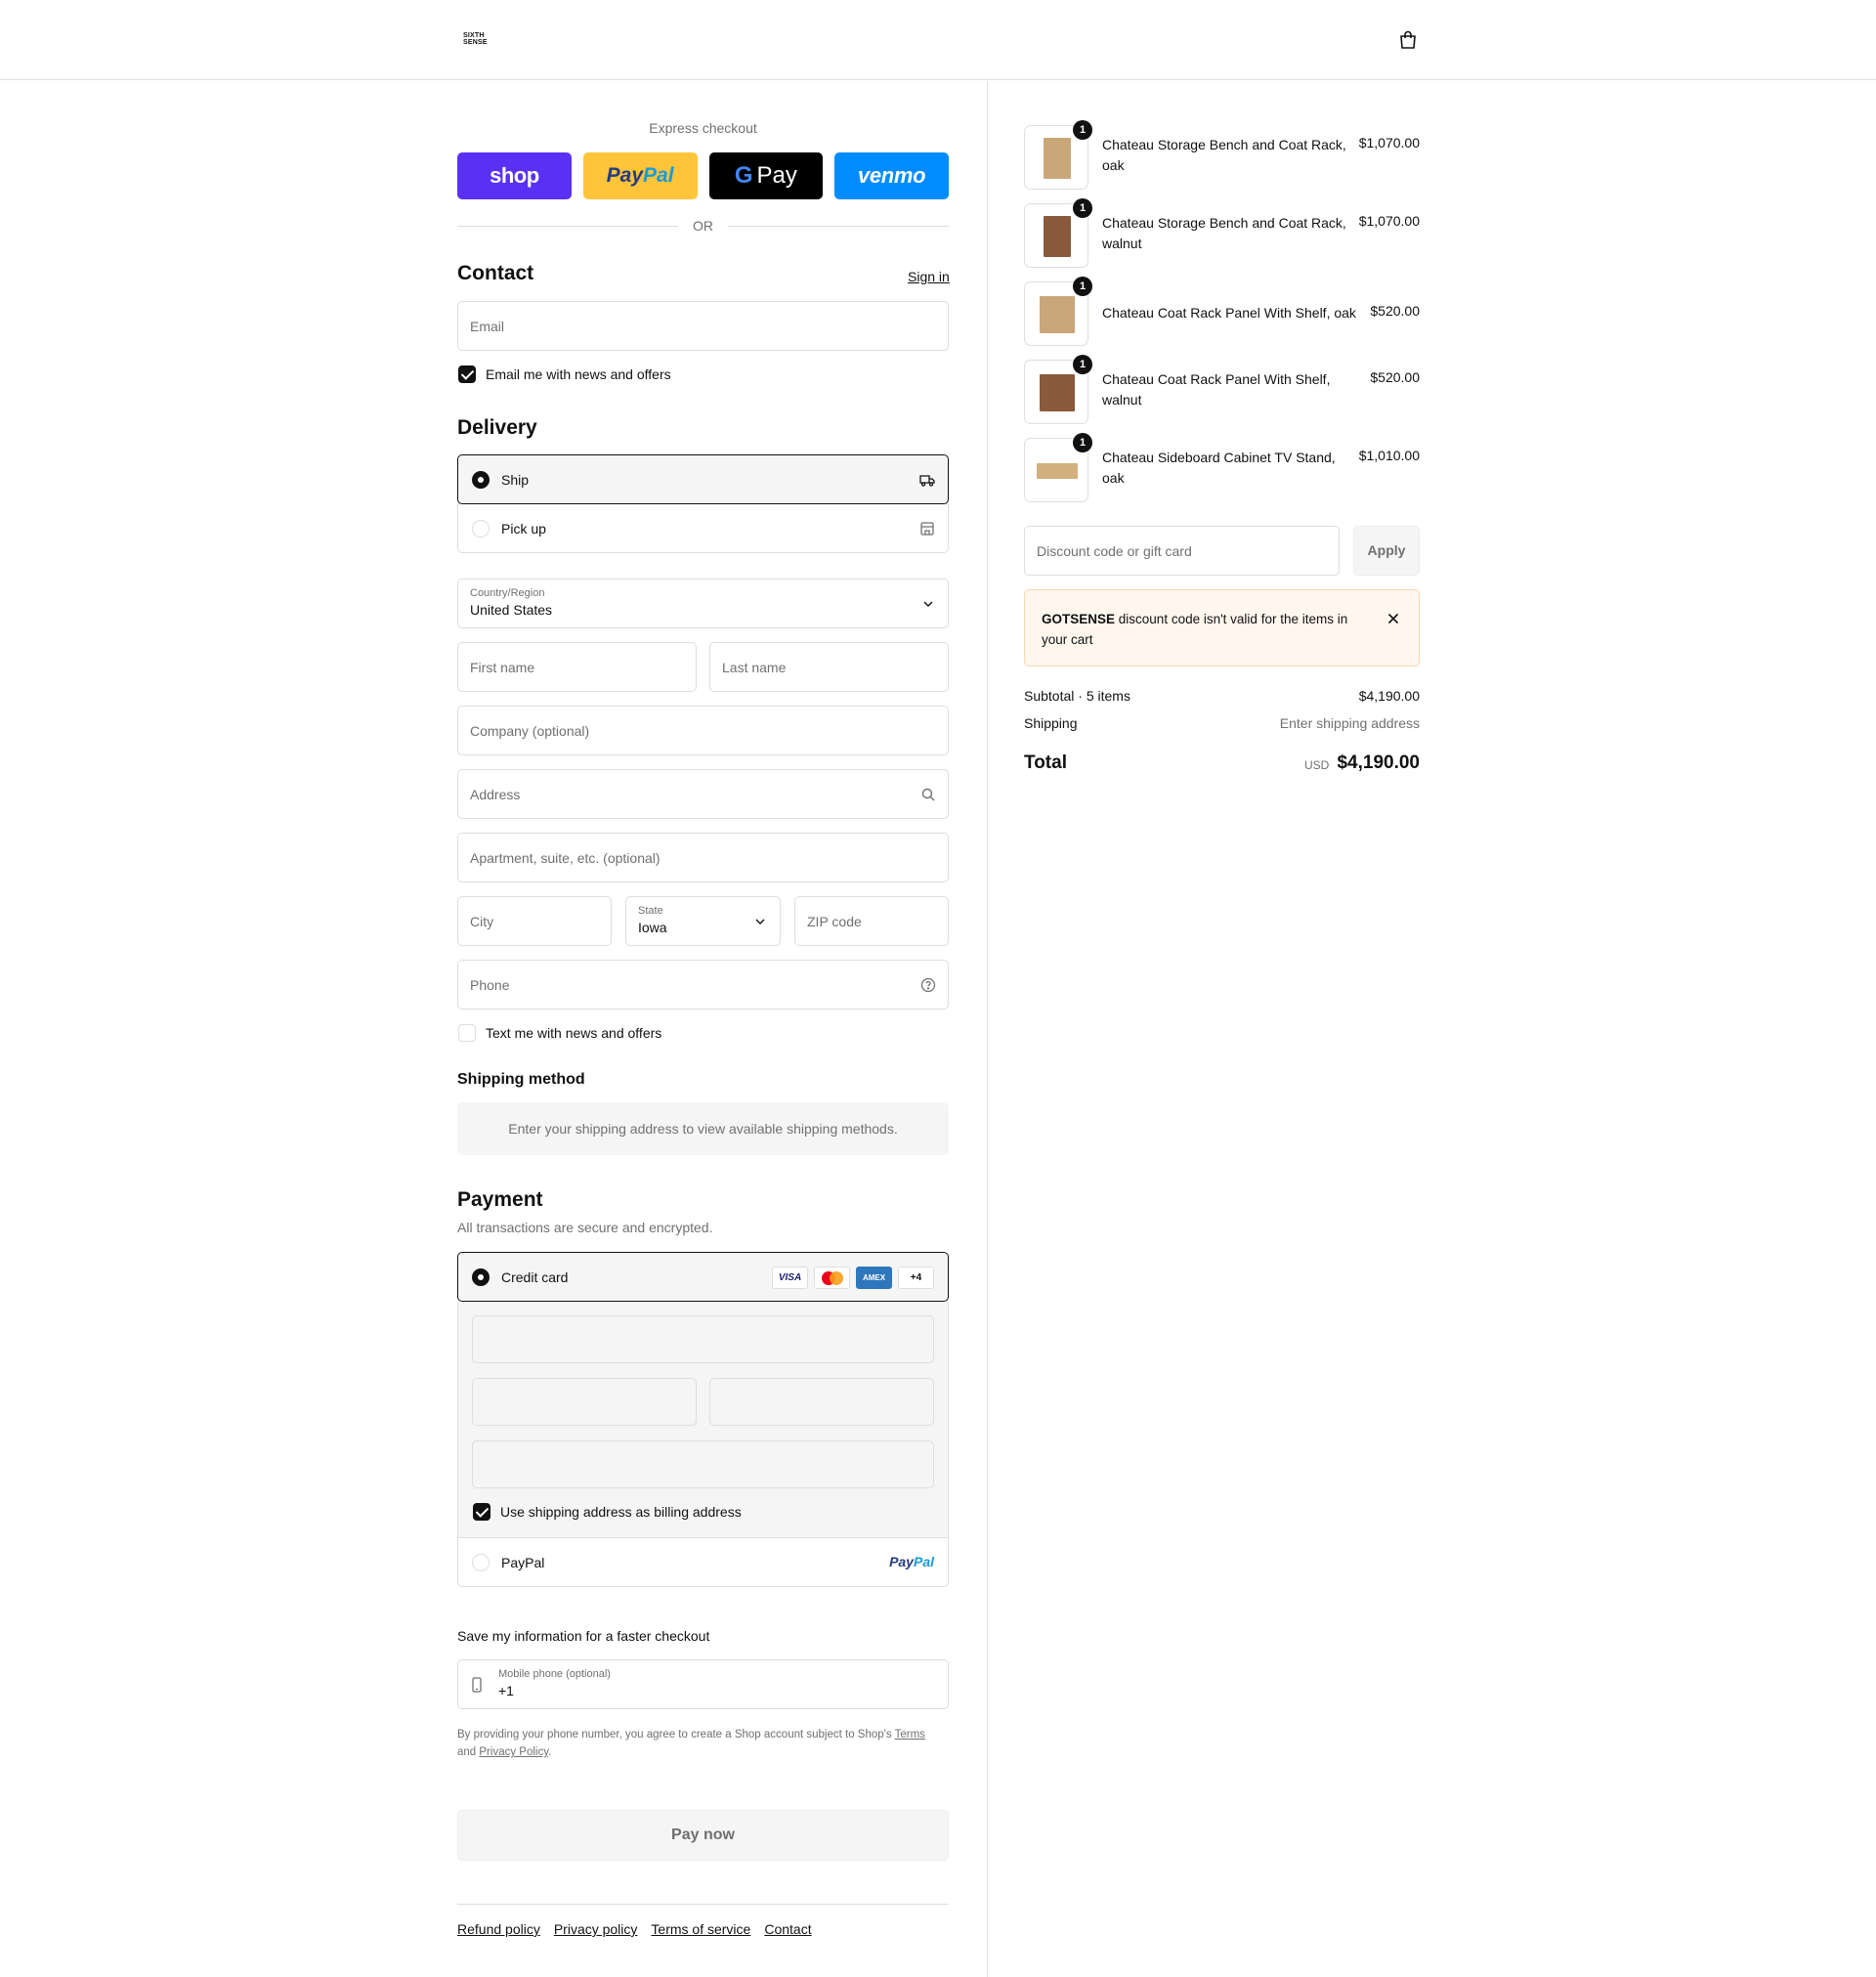  What do you see at coordinates (1051, 723) in the screenshot?
I see `shipping-label: Shipping` at bounding box center [1051, 723].